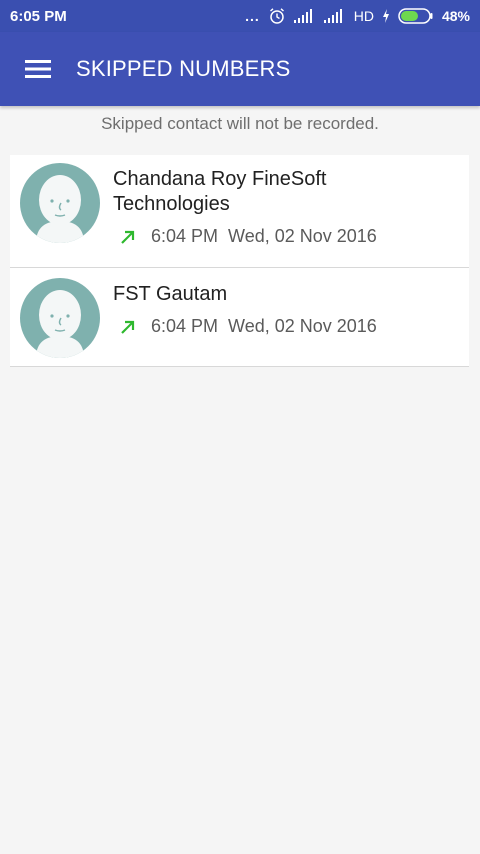 Image resolution: width=480 pixels, height=854 pixels. Describe the element at coordinates (286, 192) in the screenshot. I see `contact-name: Chandana Roy FineSoft Technologies` at that location.